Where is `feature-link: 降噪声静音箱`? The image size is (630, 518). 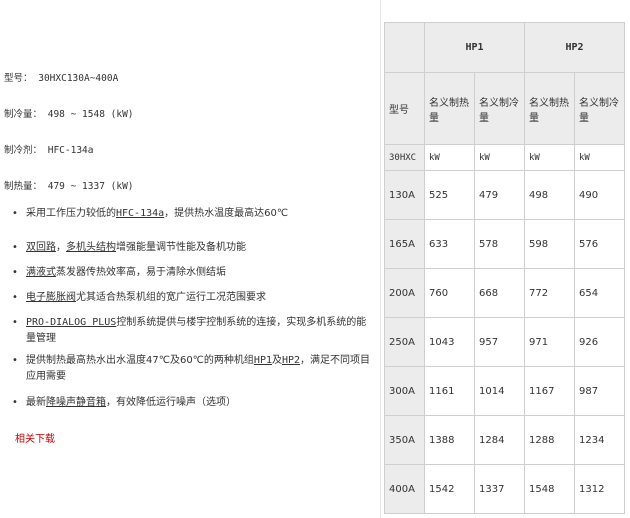
feature-link: 降噪声静音箱 is located at coordinates (76, 402).